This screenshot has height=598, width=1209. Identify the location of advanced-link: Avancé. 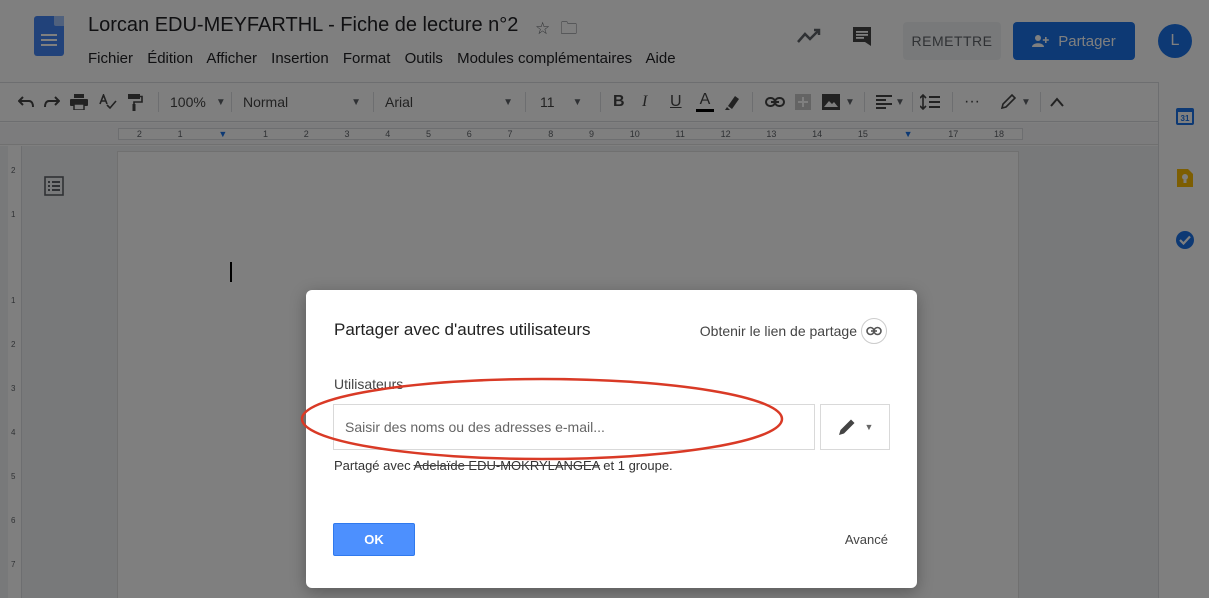
(866, 539).